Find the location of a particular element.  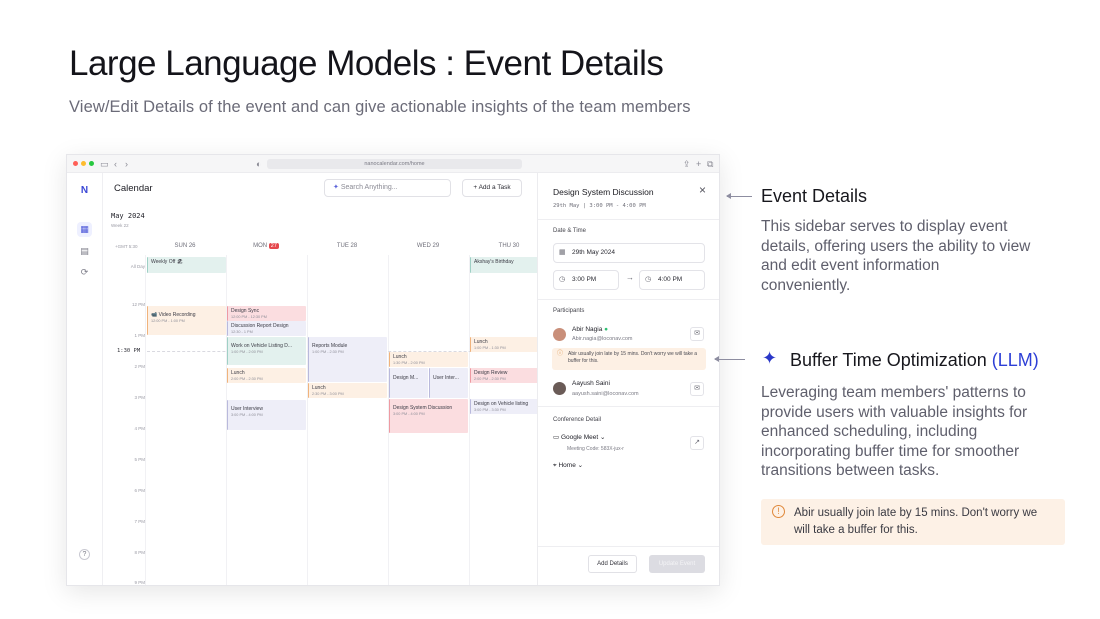

event-block: Design Sync 12:00 PM - 12:30 PM is located at coordinates (266, 313).